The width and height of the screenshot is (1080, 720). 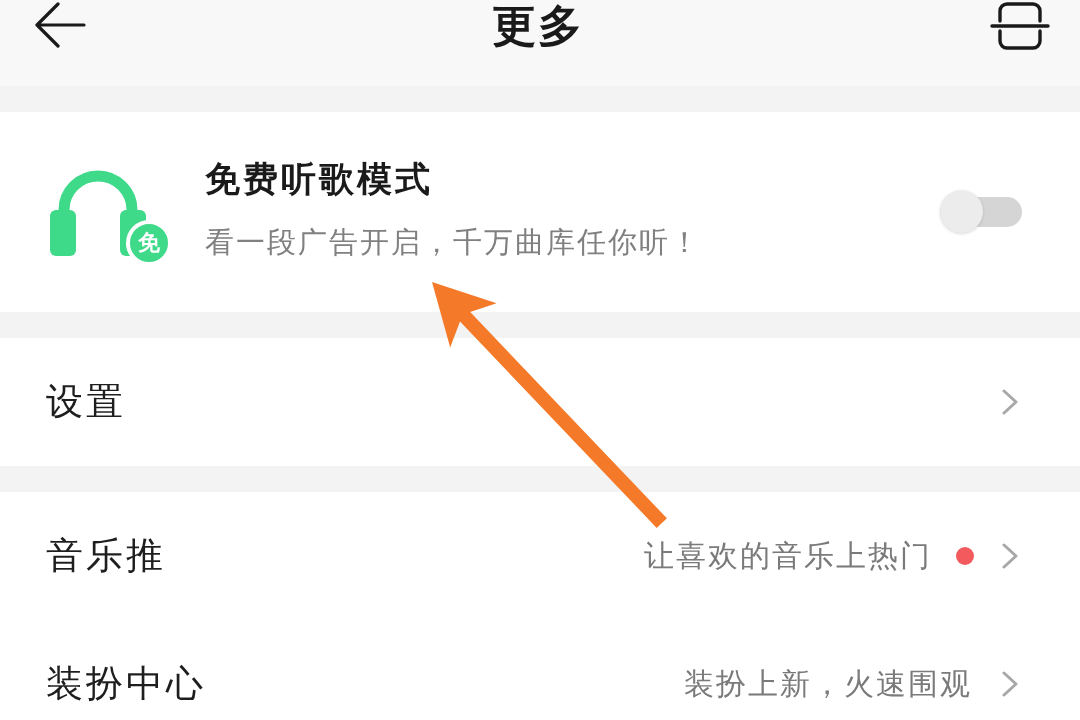 I want to click on back-arrow-icon, so click(x=60, y=25).